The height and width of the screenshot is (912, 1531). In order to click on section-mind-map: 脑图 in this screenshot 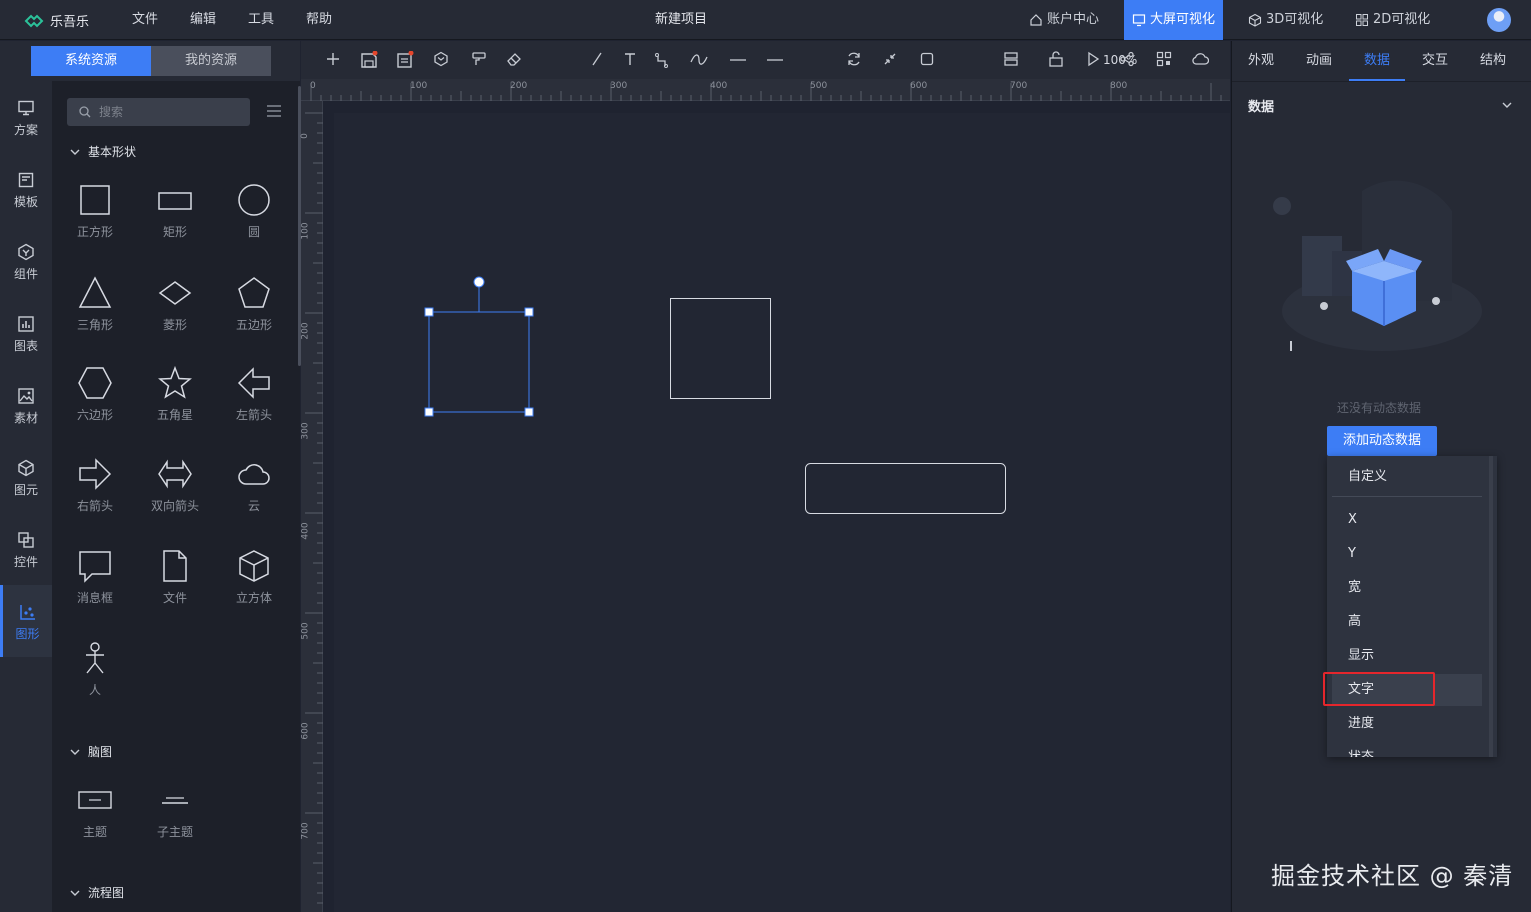, I will do `click(91, 751)`.